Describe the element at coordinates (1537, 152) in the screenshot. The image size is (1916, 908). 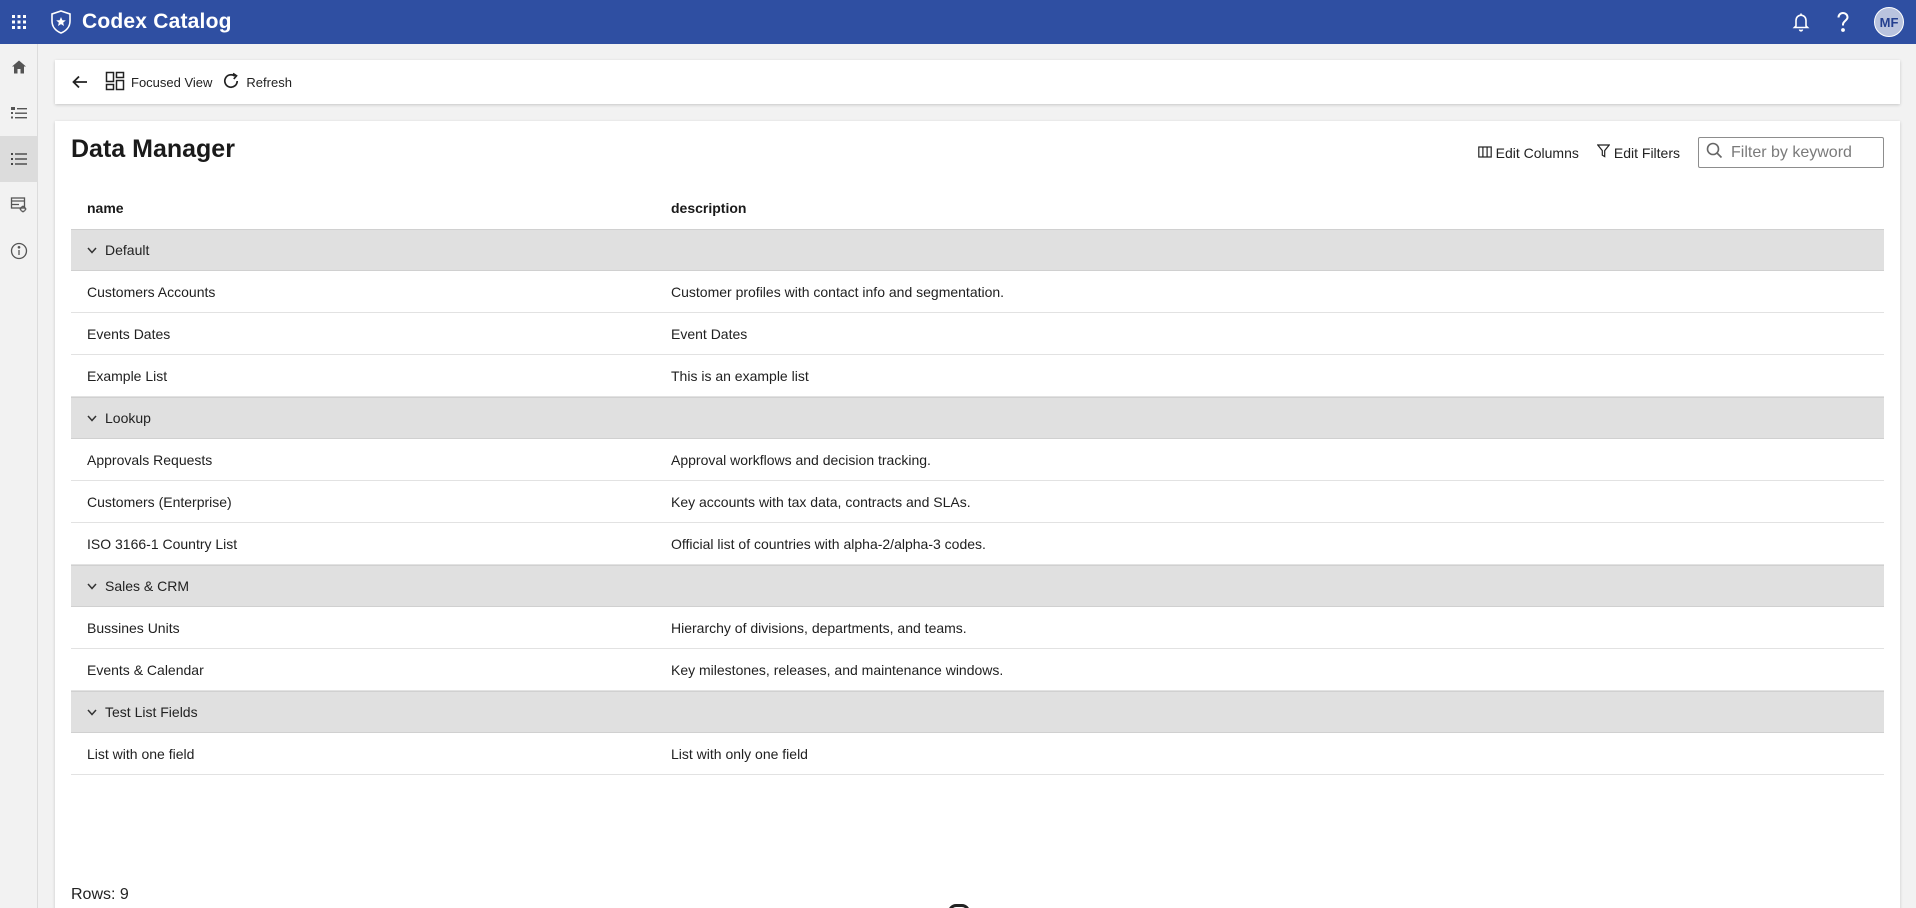
I see `edit-columns-label: Edit Columns` at that location.